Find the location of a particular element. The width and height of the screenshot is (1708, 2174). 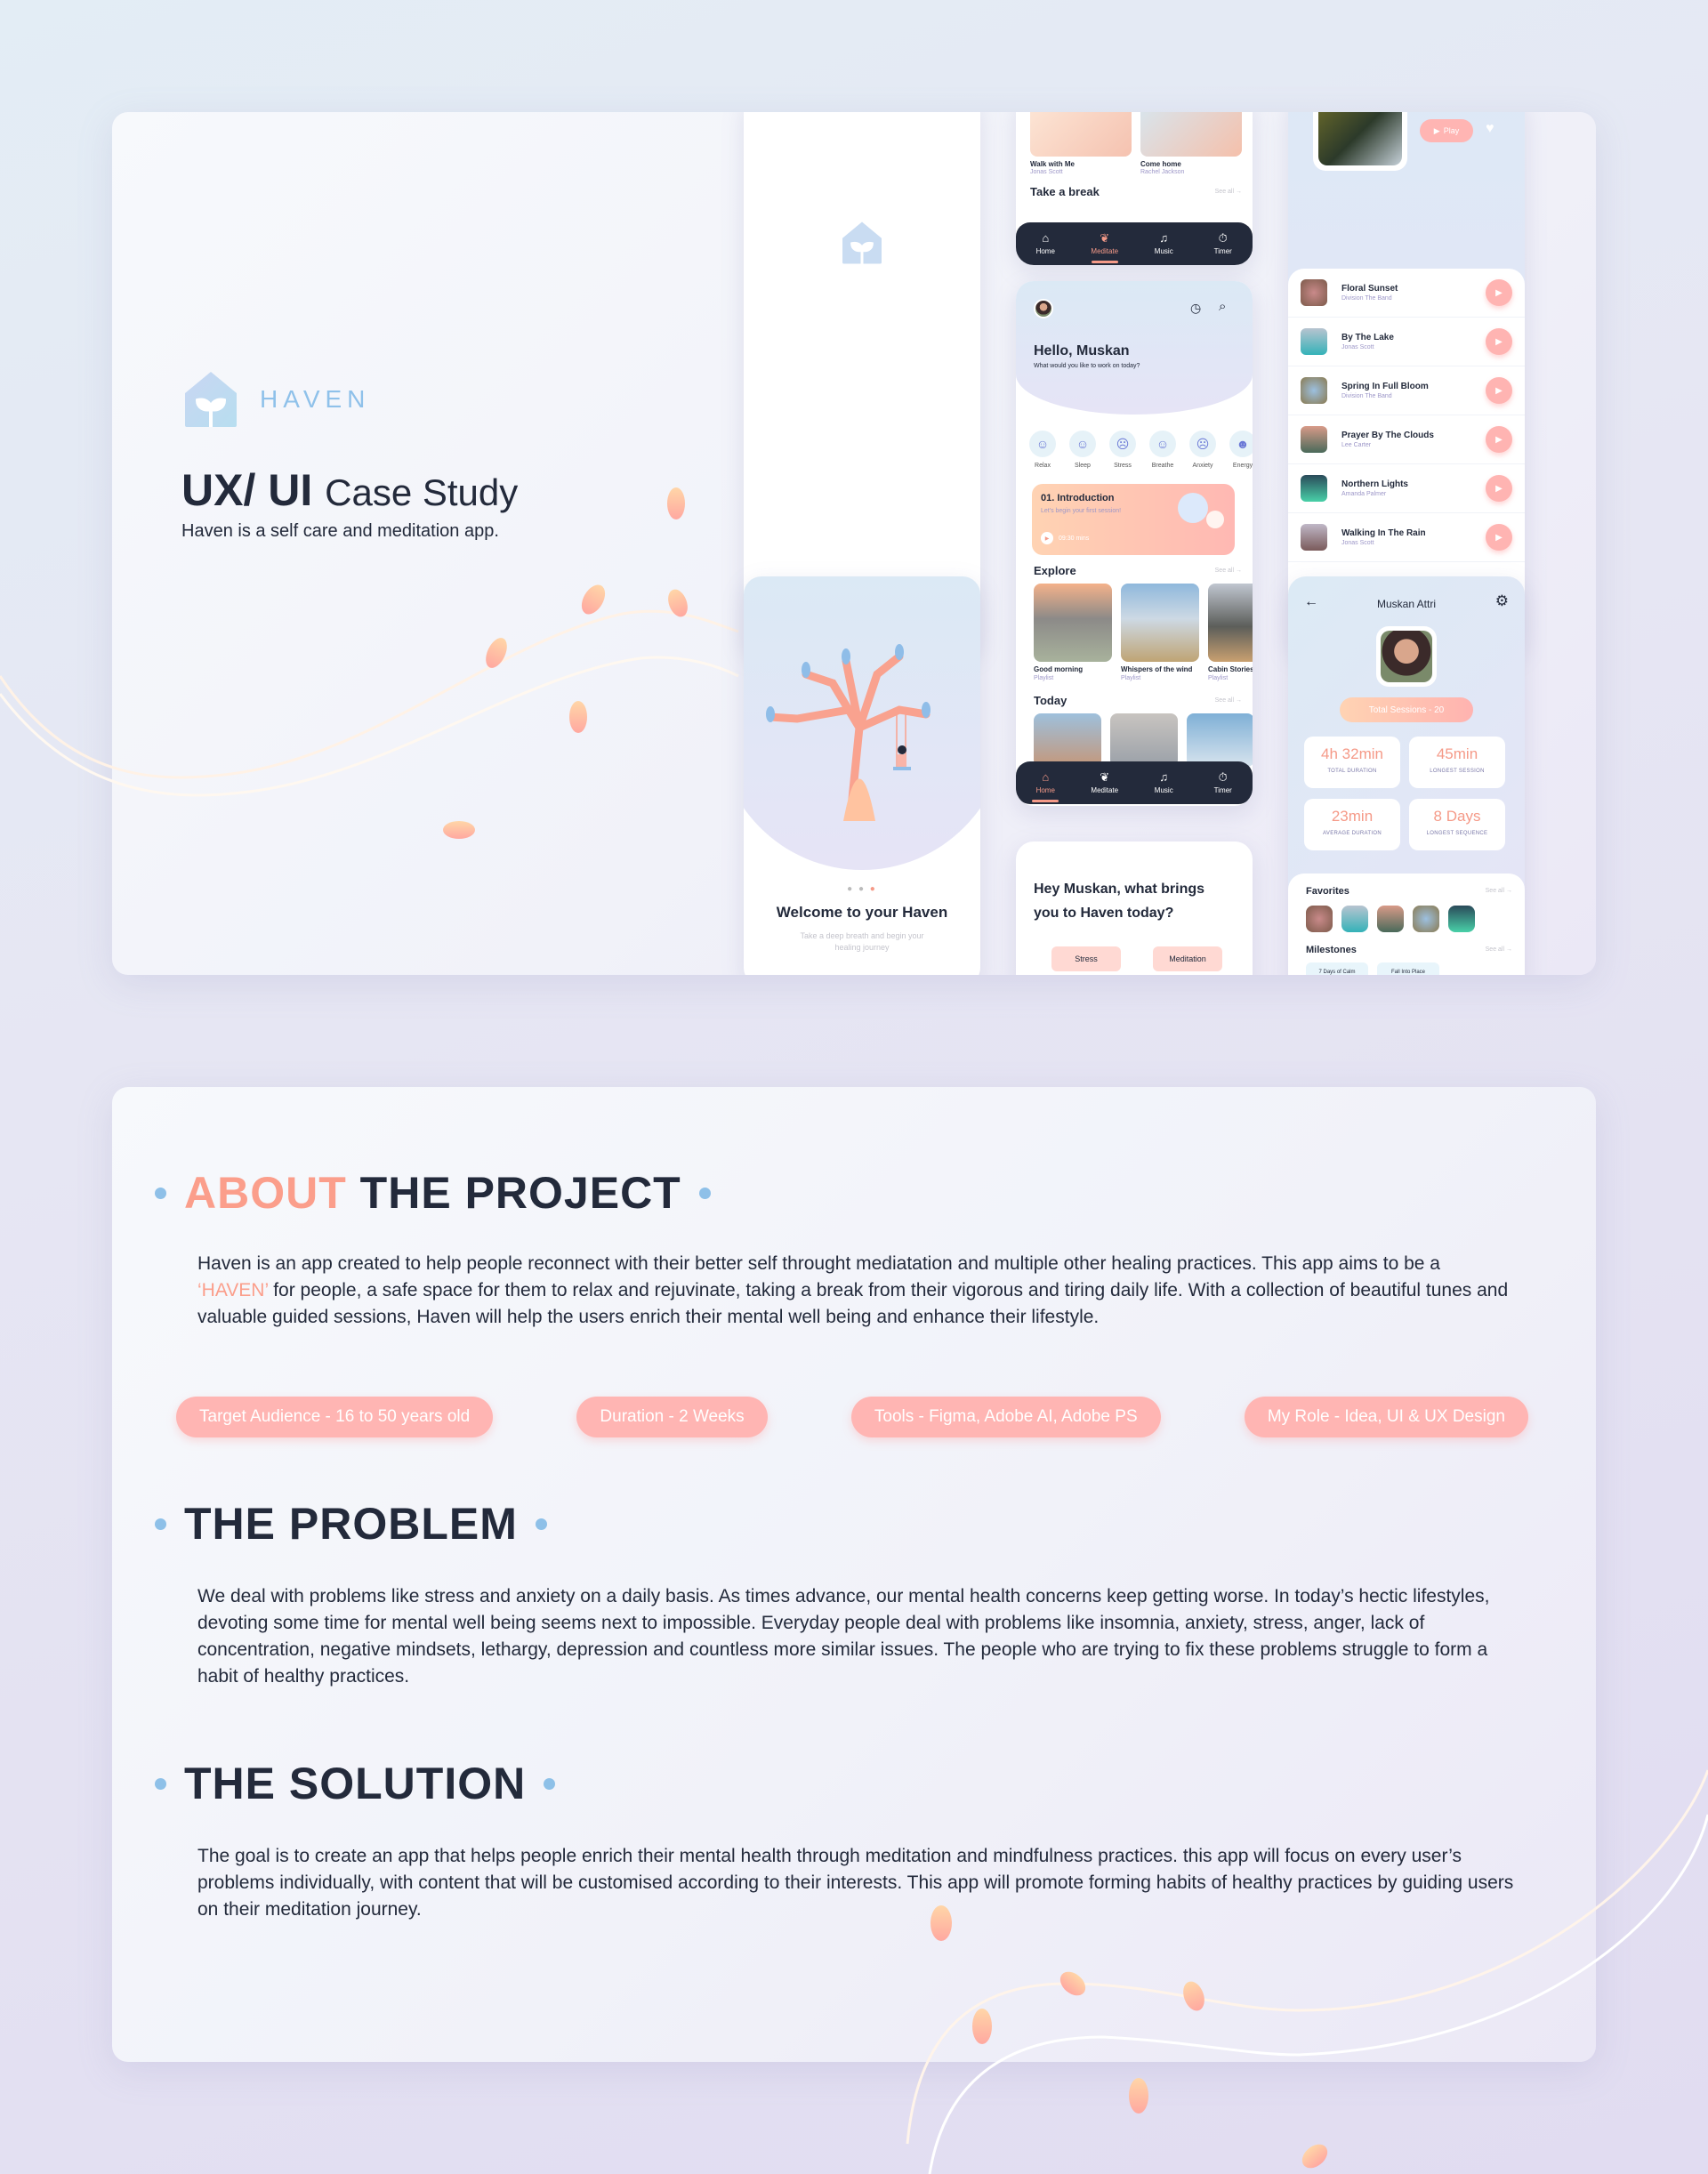

track-row: Prayer By The Clouds Lee Carter ▶ is located at coordinates (1406, 439).